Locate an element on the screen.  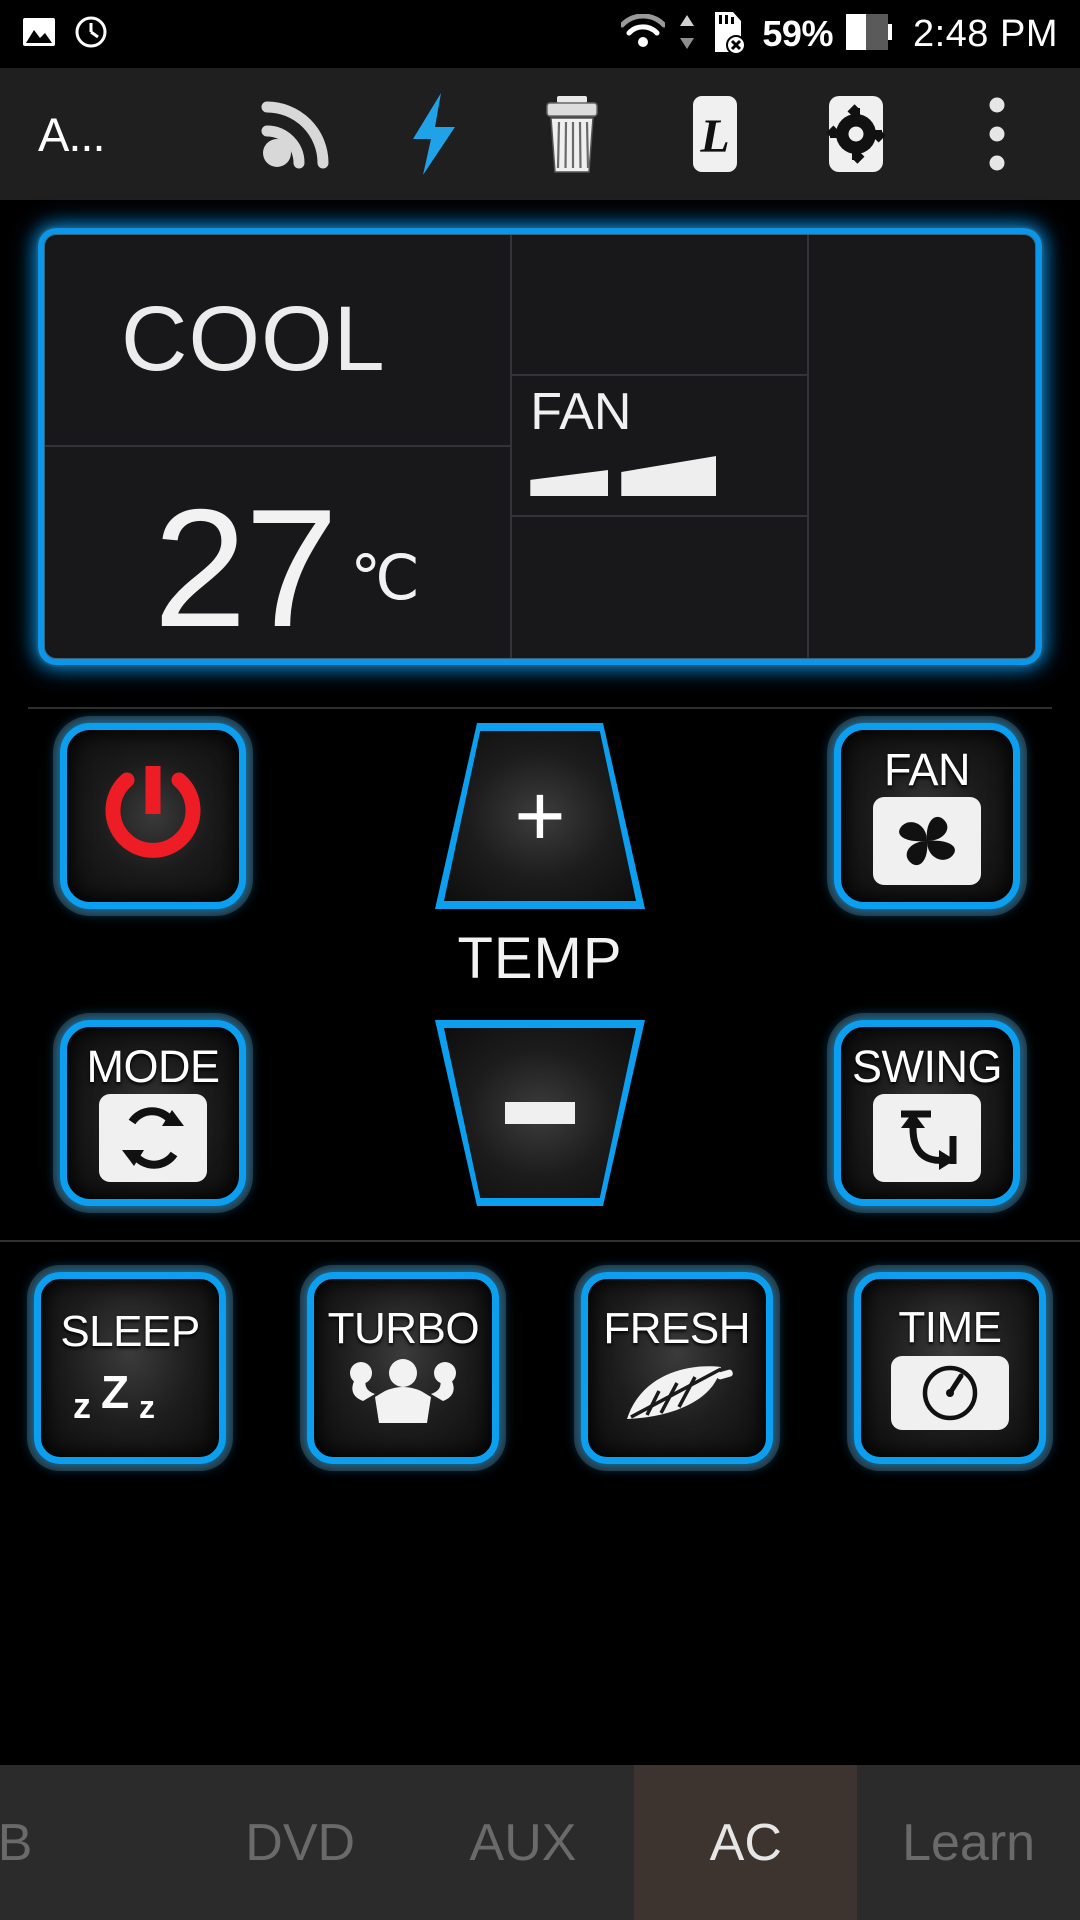
status-time: 2:48 PM is located at coordinates (985, 33).